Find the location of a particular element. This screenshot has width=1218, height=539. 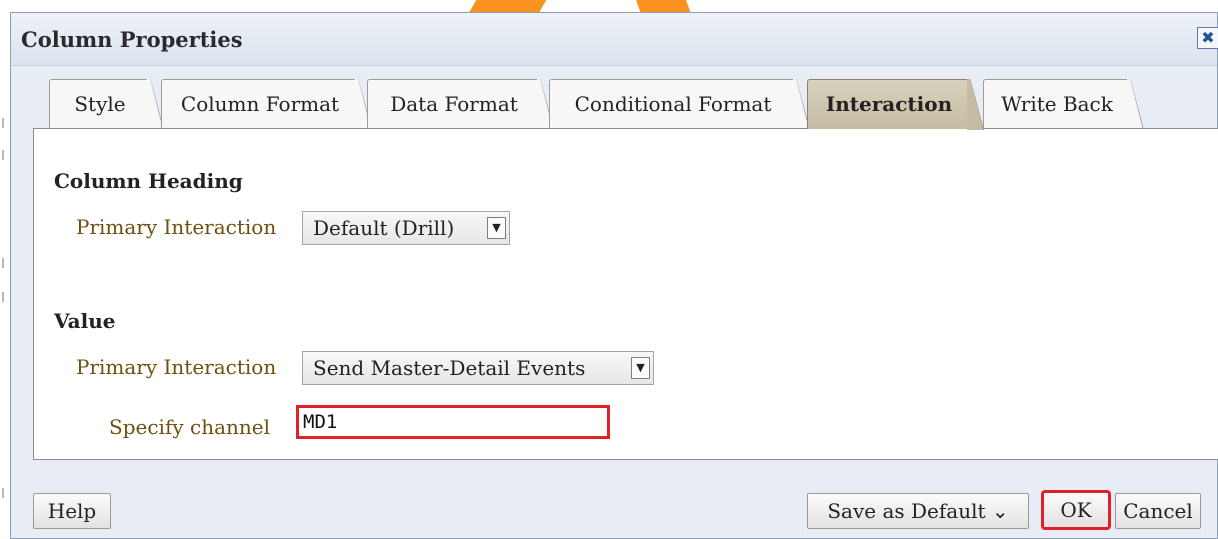

specify-channel-label: Specify channel is located at coordinates (189, 427).